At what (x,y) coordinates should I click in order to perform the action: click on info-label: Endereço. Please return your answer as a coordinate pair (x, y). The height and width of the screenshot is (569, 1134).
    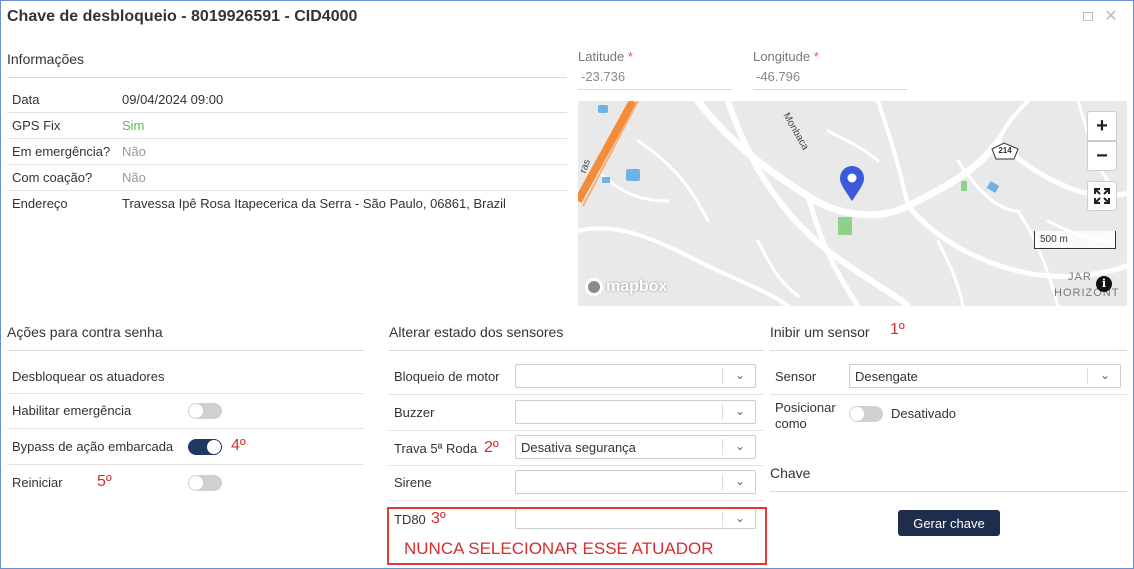
    Looking at the image, I should click on (40, 203).